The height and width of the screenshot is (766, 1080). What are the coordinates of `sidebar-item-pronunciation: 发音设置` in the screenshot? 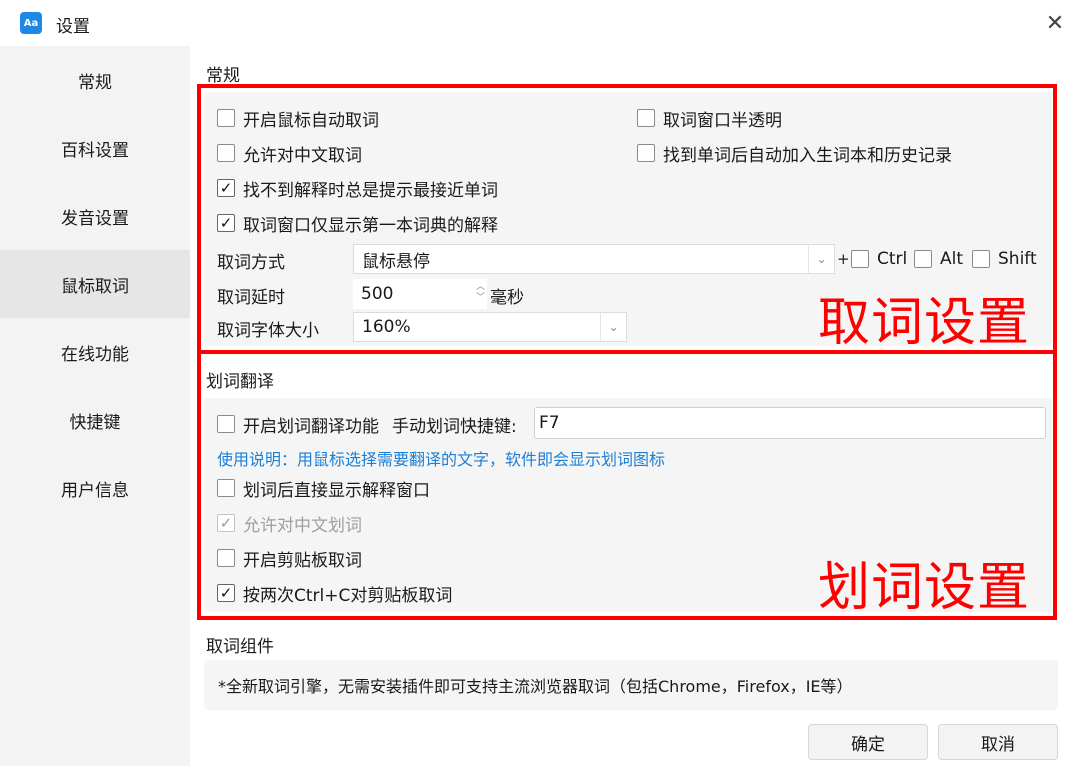 It's located at (95, 216).